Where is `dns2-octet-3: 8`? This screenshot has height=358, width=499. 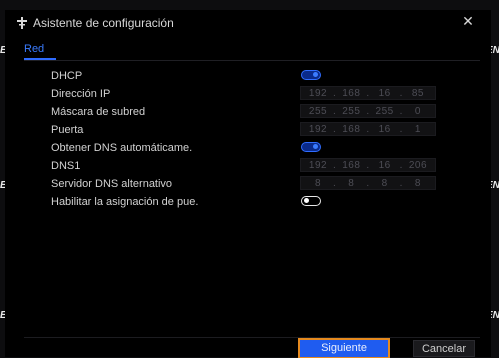
dns2-octet-3: 8 is located at coordinates (384, 183).